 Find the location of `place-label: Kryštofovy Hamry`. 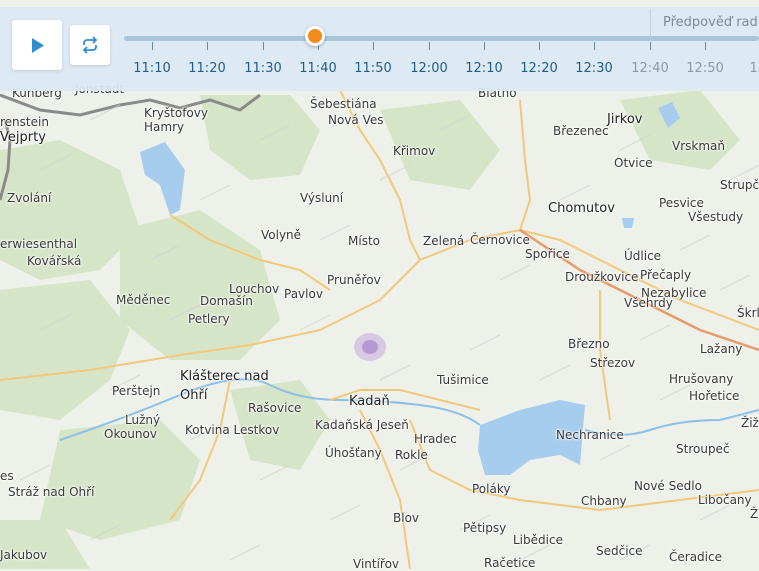

place-label: Kryštofovy Hamry is located at coordinates (176, 120).